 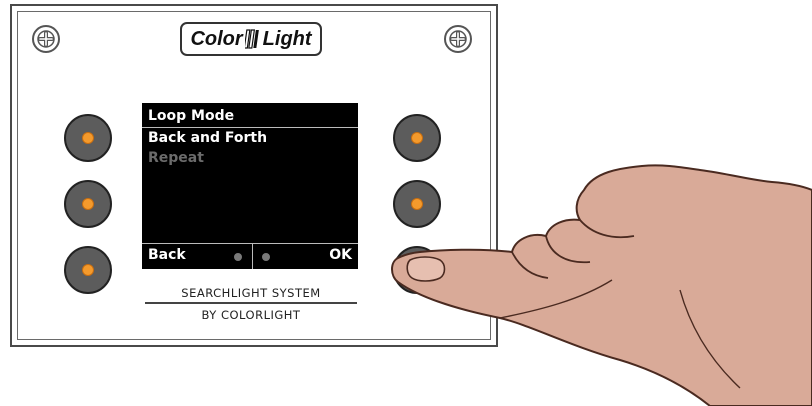 I want to click on logo-text-left: Color, so click(x=216, y=38).